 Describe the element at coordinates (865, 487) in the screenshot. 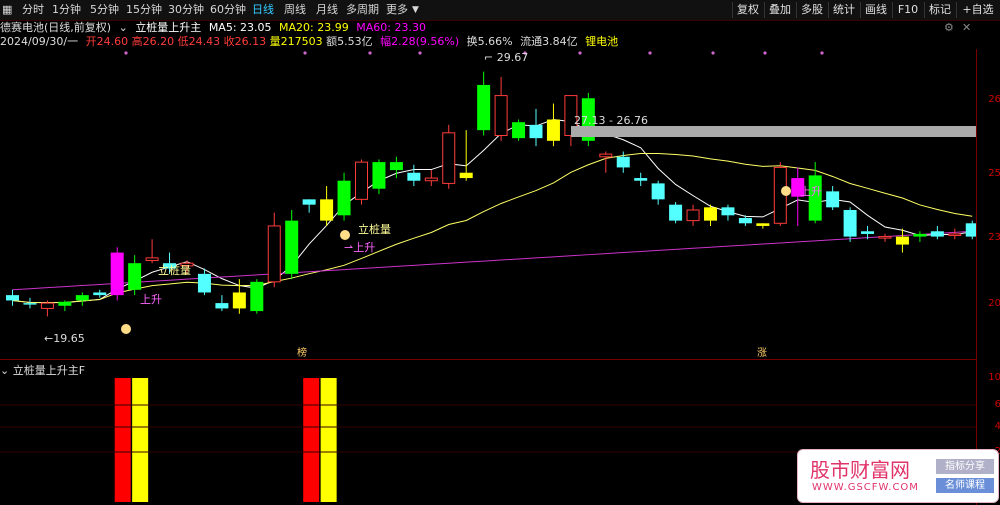

I see `watermark-url: WWW.GSCFW.COM` at that location.